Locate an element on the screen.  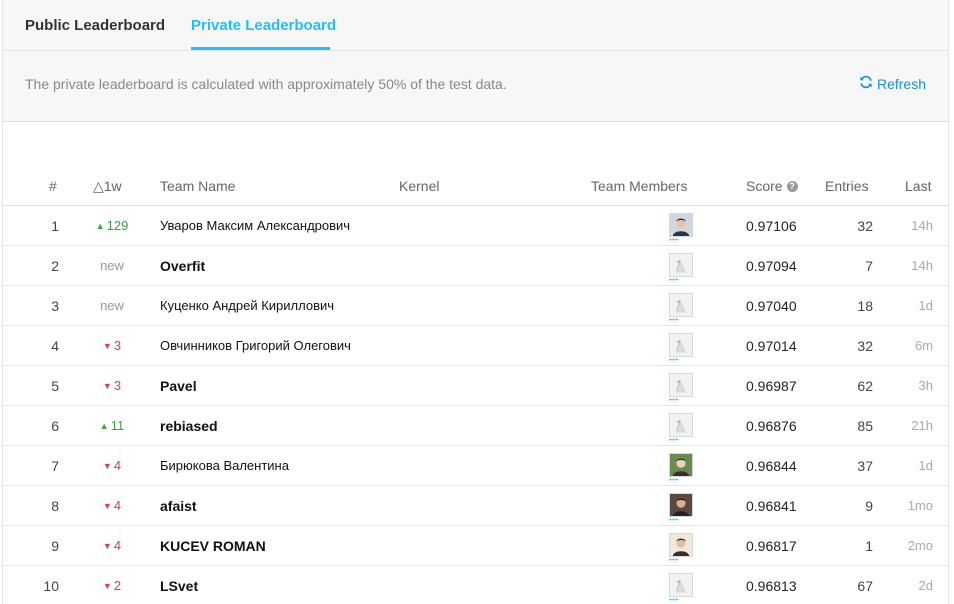
change-cell: new is located at coordinates (112, 305).